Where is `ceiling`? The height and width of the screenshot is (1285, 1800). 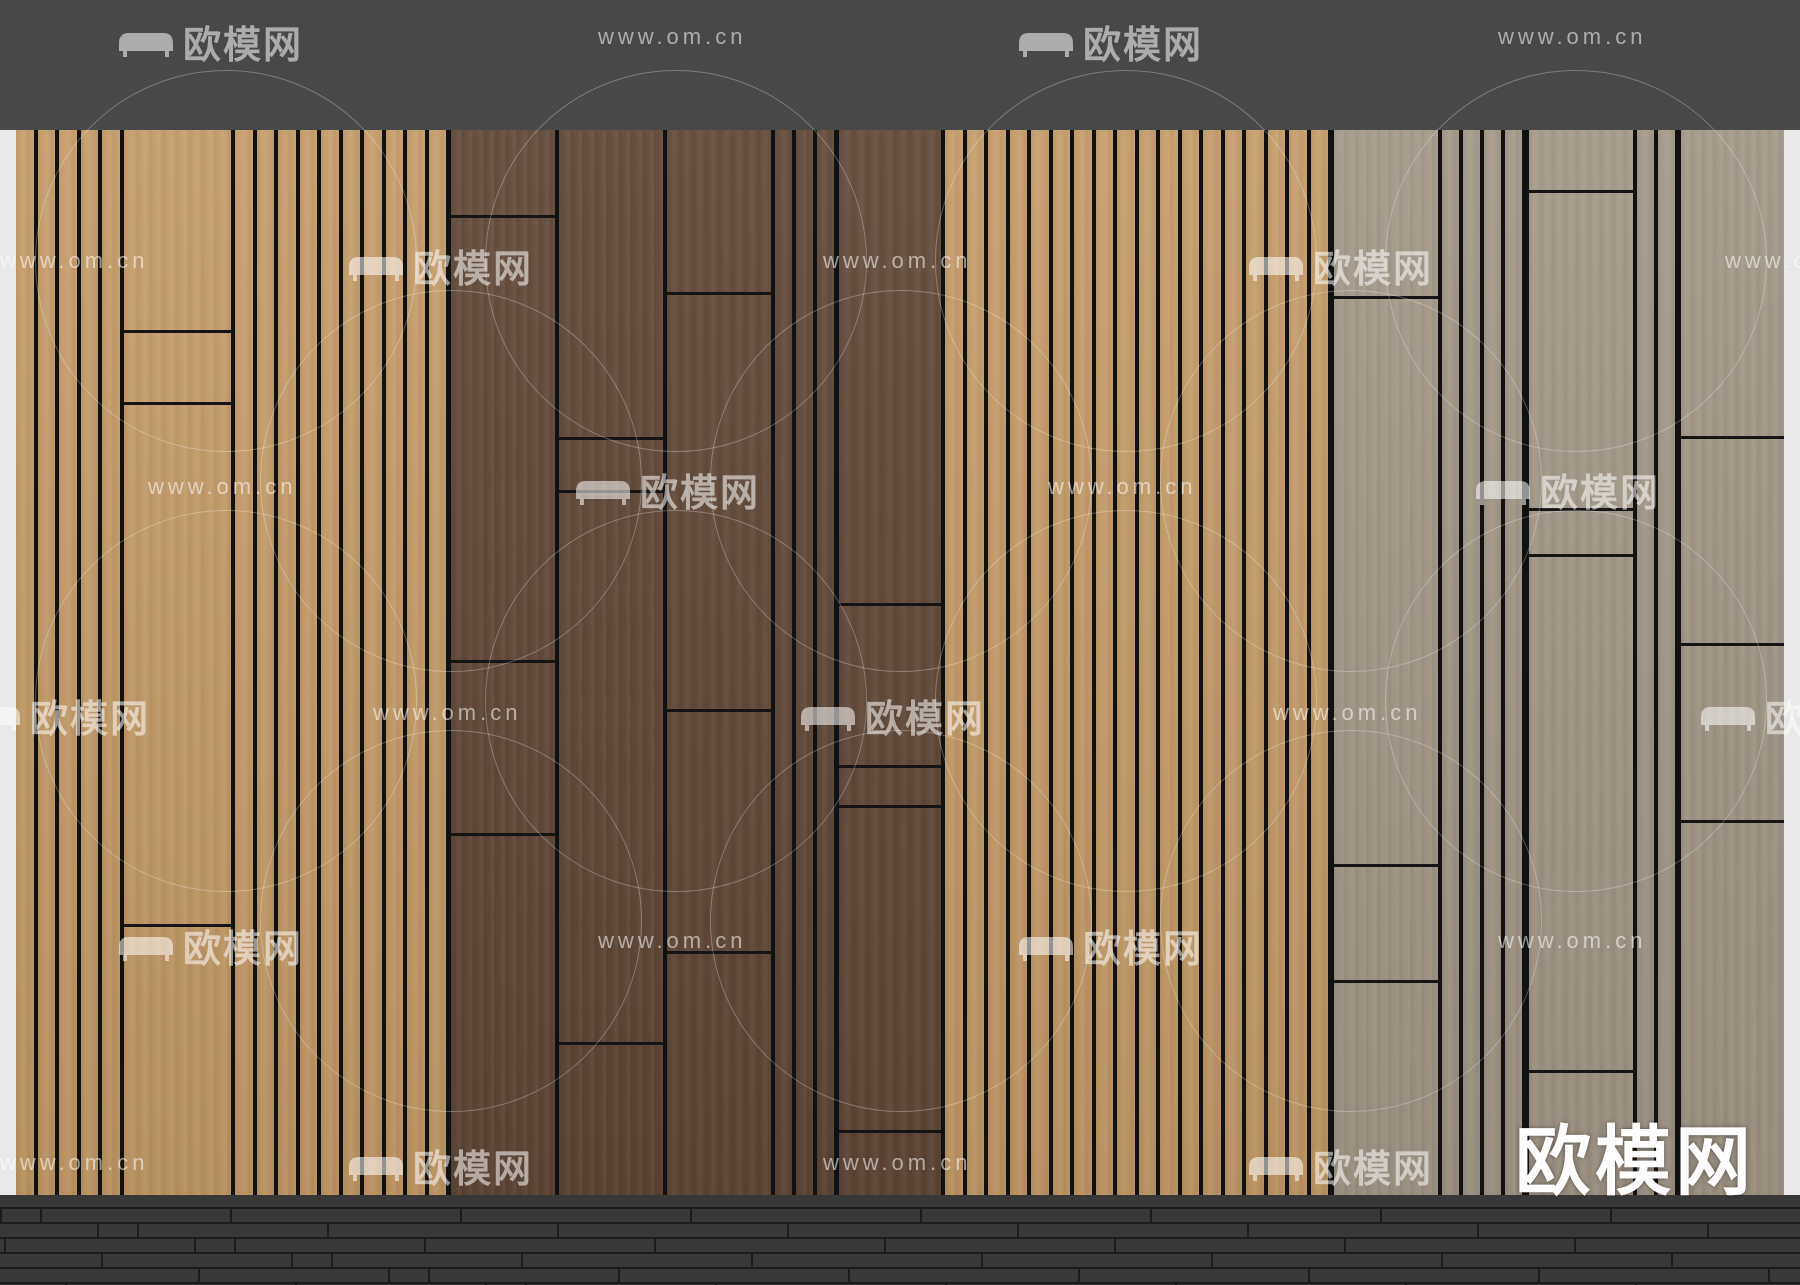 ceiling is located at coordinates (900, 65).